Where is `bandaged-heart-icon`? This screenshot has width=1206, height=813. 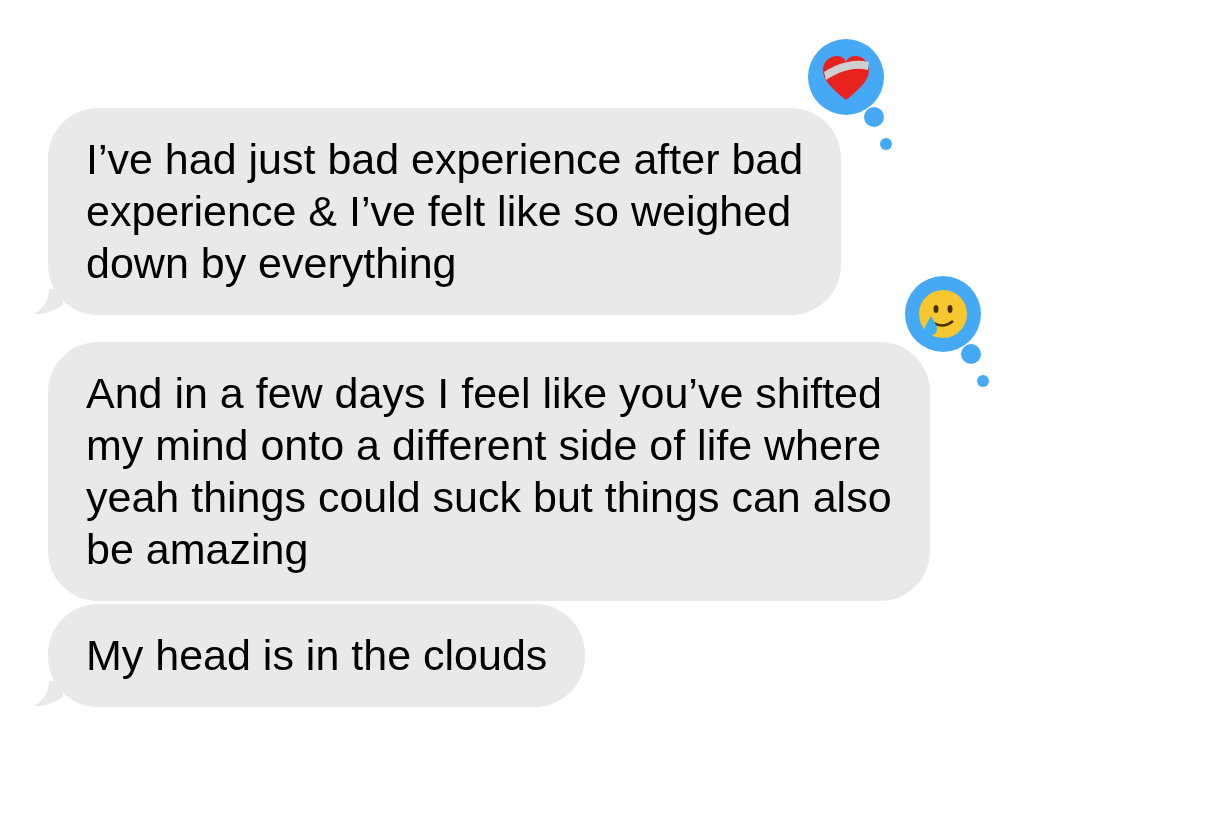
bandaged-heart-icon is located at coordinates (846, 78).